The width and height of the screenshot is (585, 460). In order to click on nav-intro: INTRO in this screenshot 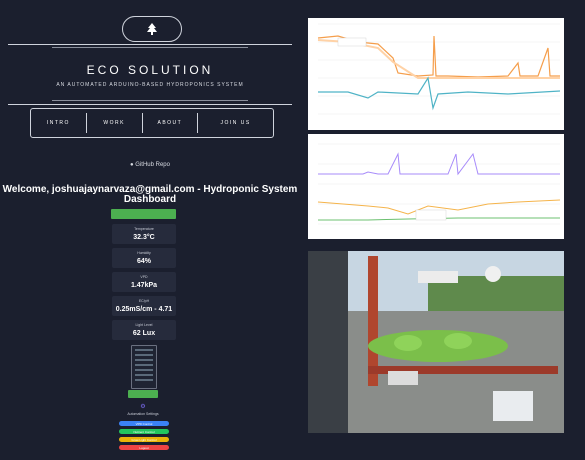, I will do `click(58, 123)`.